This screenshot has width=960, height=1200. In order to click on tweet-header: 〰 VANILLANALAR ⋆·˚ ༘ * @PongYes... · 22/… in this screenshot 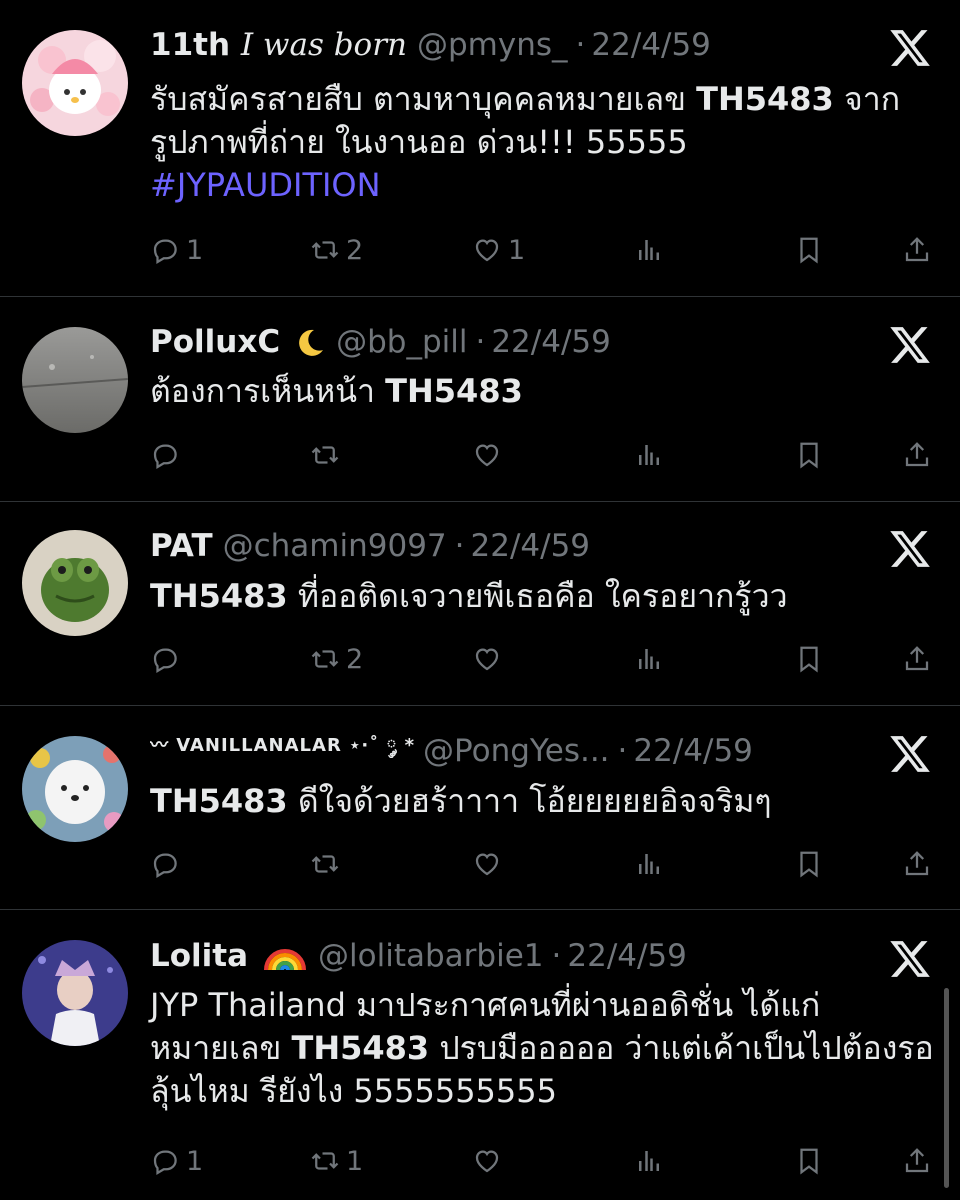, I will do `click(500, 751)`.